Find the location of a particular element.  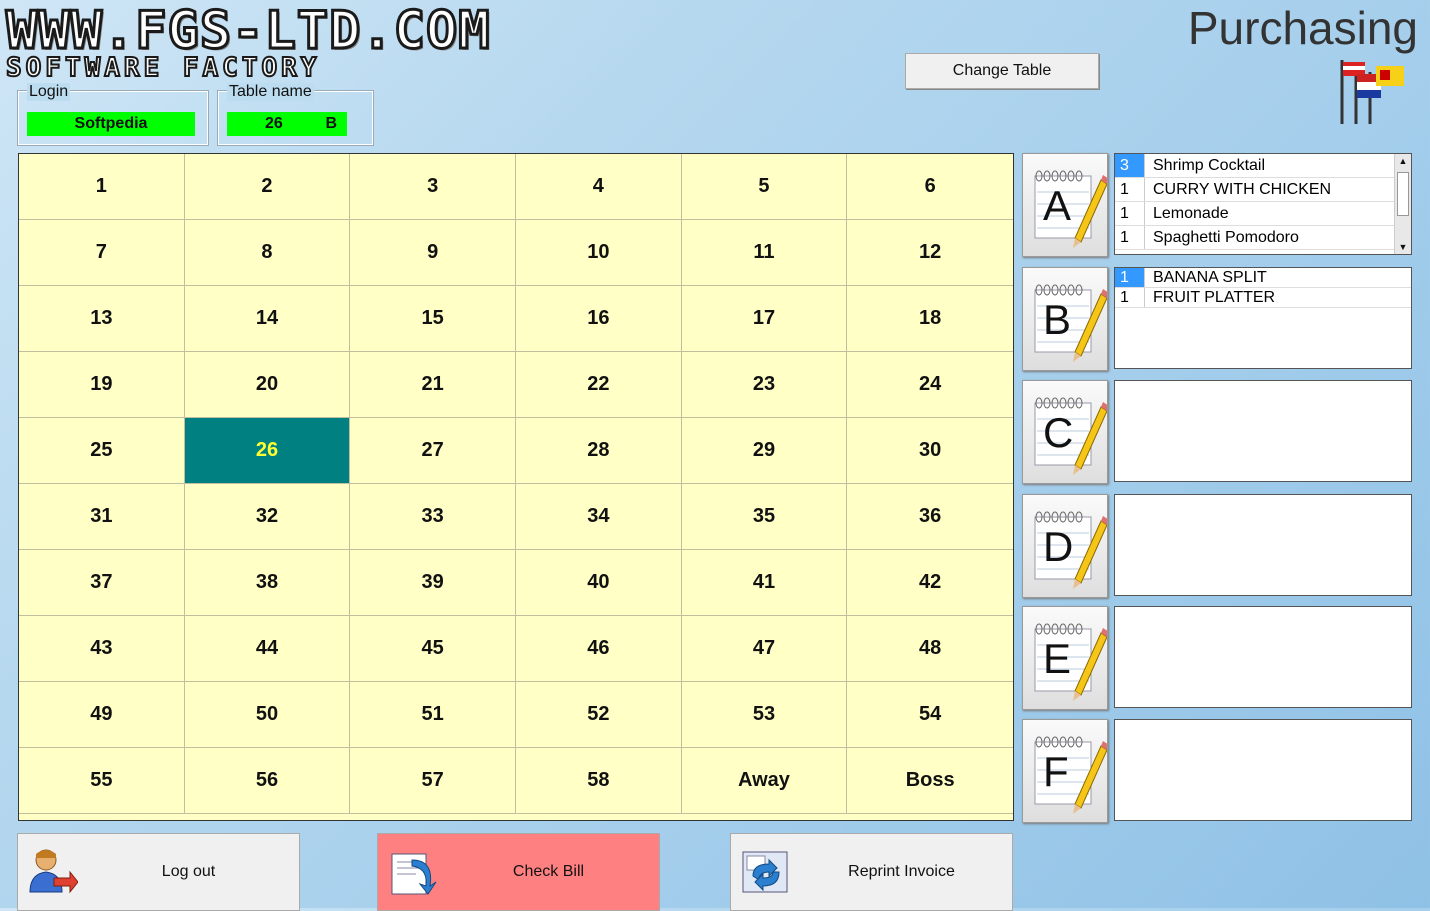

table-cell: 15 is located at coordinates (433, 319).